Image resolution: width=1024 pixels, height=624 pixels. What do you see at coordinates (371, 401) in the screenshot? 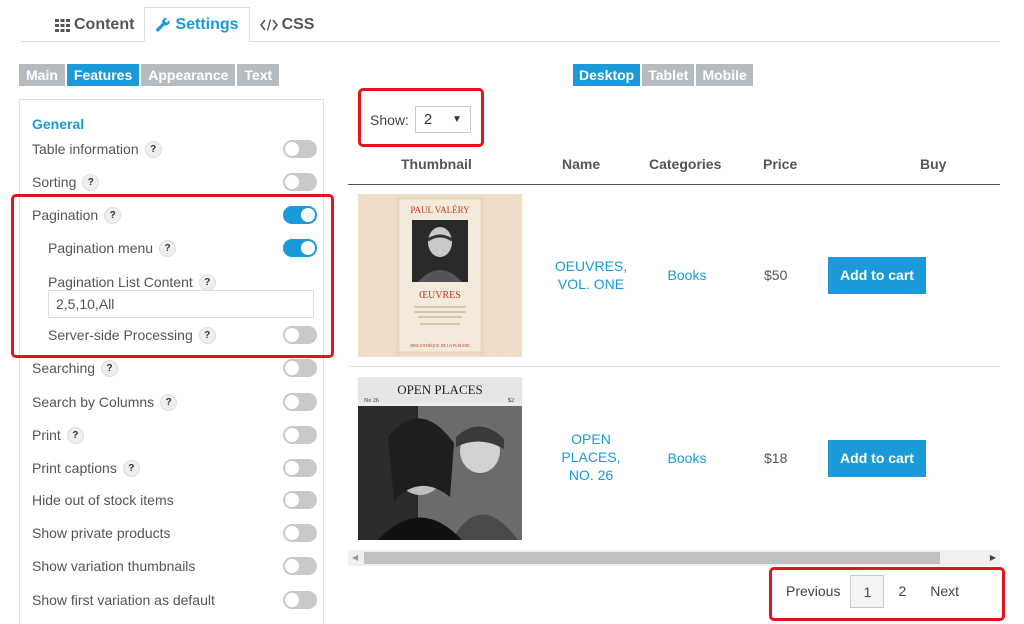
I see `cover-issue: No 26` at bounding box center [371, 401].